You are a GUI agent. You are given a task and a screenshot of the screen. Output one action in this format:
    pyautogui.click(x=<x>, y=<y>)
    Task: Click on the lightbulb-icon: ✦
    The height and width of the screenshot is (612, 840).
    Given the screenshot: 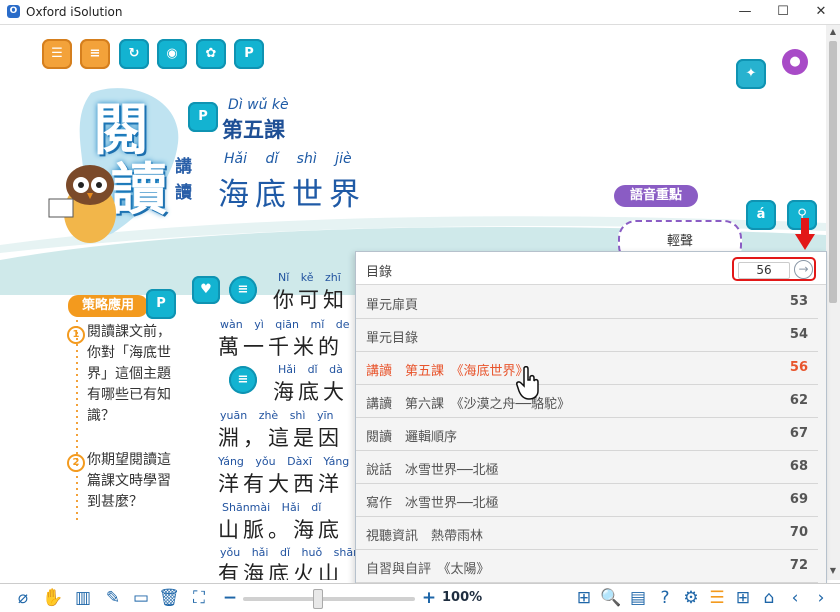 What is the action you would take?
    pyautogui.click(x=751, y=74)
    